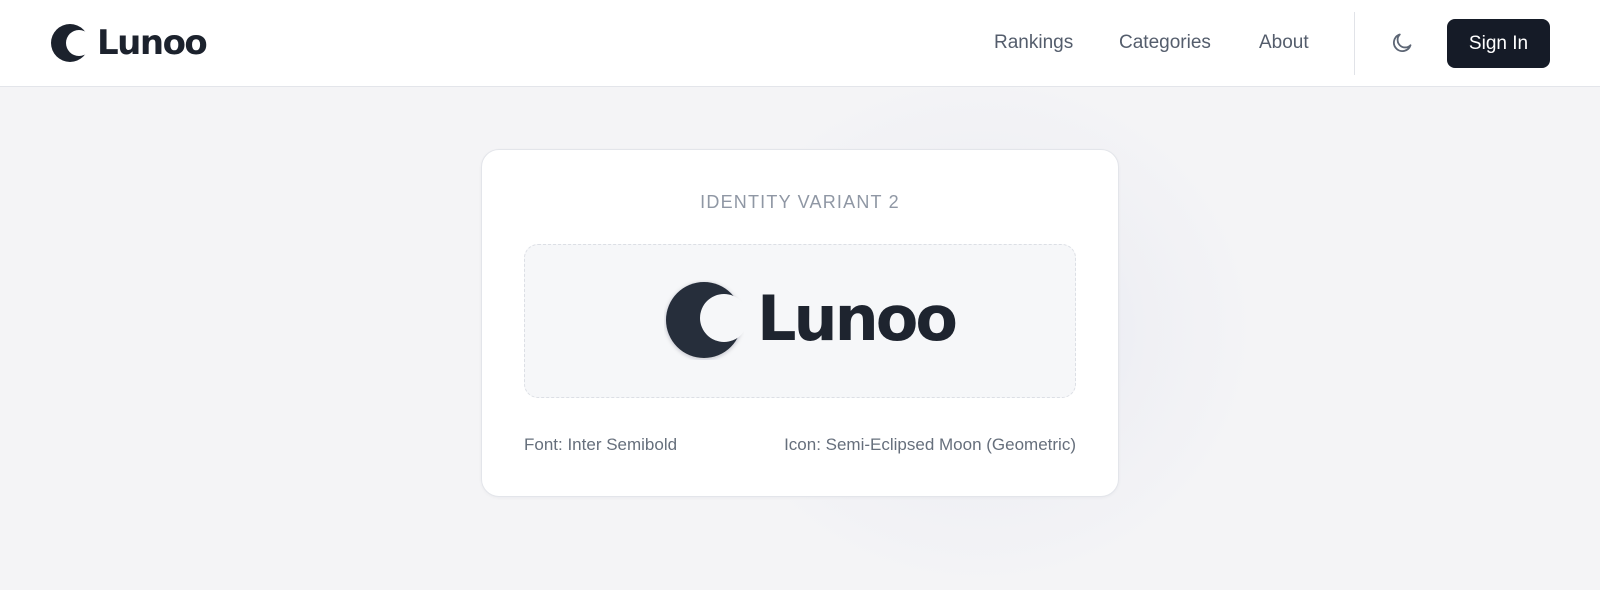 The width and height of the screenshot is (1600, 590). I want to click on top-navbar: Lunoo Rankings Categories About Sign In, so click(800, 43).